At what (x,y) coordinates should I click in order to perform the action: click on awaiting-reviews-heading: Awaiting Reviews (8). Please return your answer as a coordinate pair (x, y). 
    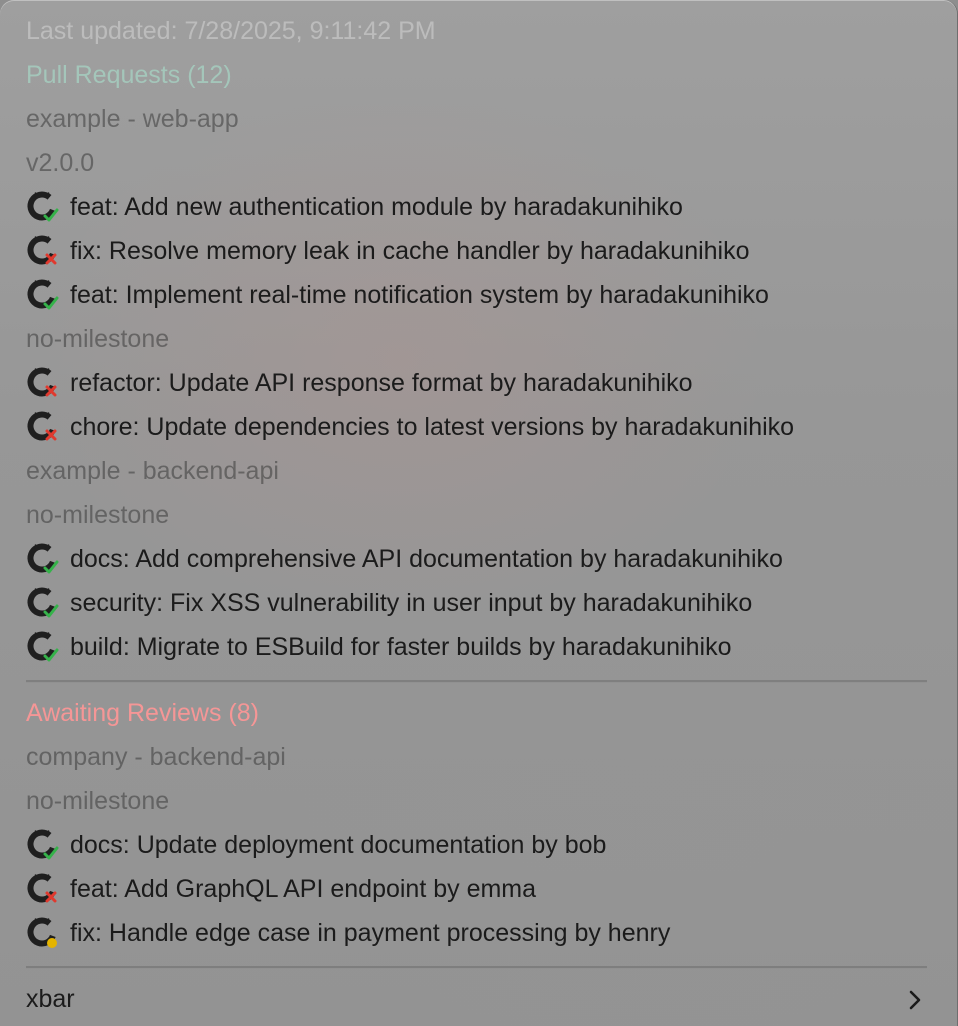
    Looking at the image, I should click on (142, 712).